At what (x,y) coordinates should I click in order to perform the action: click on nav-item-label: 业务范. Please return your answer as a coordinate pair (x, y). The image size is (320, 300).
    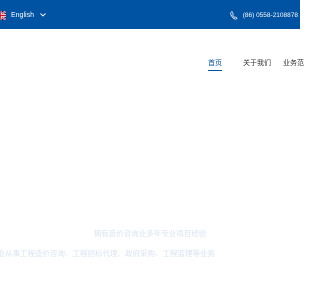
    Looking at the image, I should click on (293, 63).